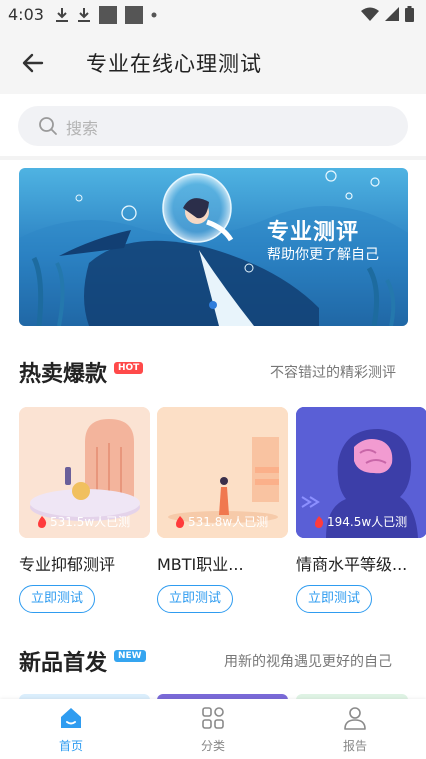 The image size is (426, 759). What do you see at coordinates (71, 718) in the screenshot?
I see `home-icon` at bounding box center [71, 718].